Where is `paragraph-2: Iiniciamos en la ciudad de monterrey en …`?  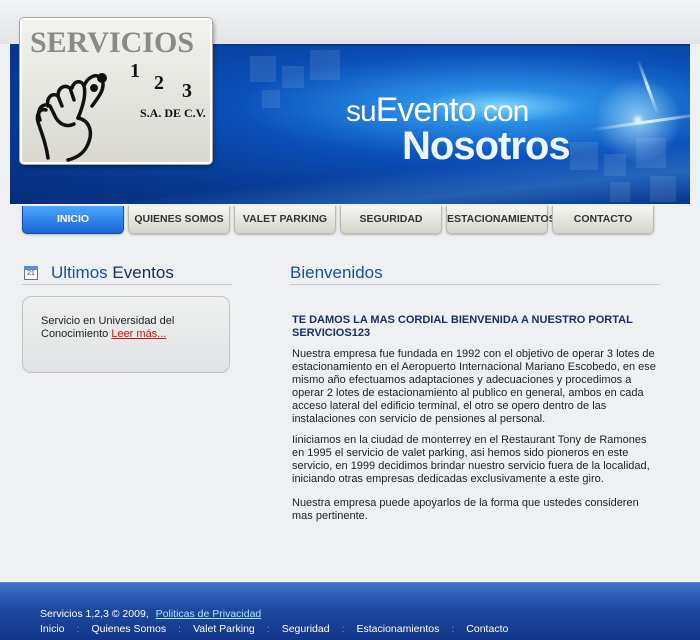
paragraph-2: Iiniciamos en la ciudad de monterrey en … is located at coordinates (471, 459).